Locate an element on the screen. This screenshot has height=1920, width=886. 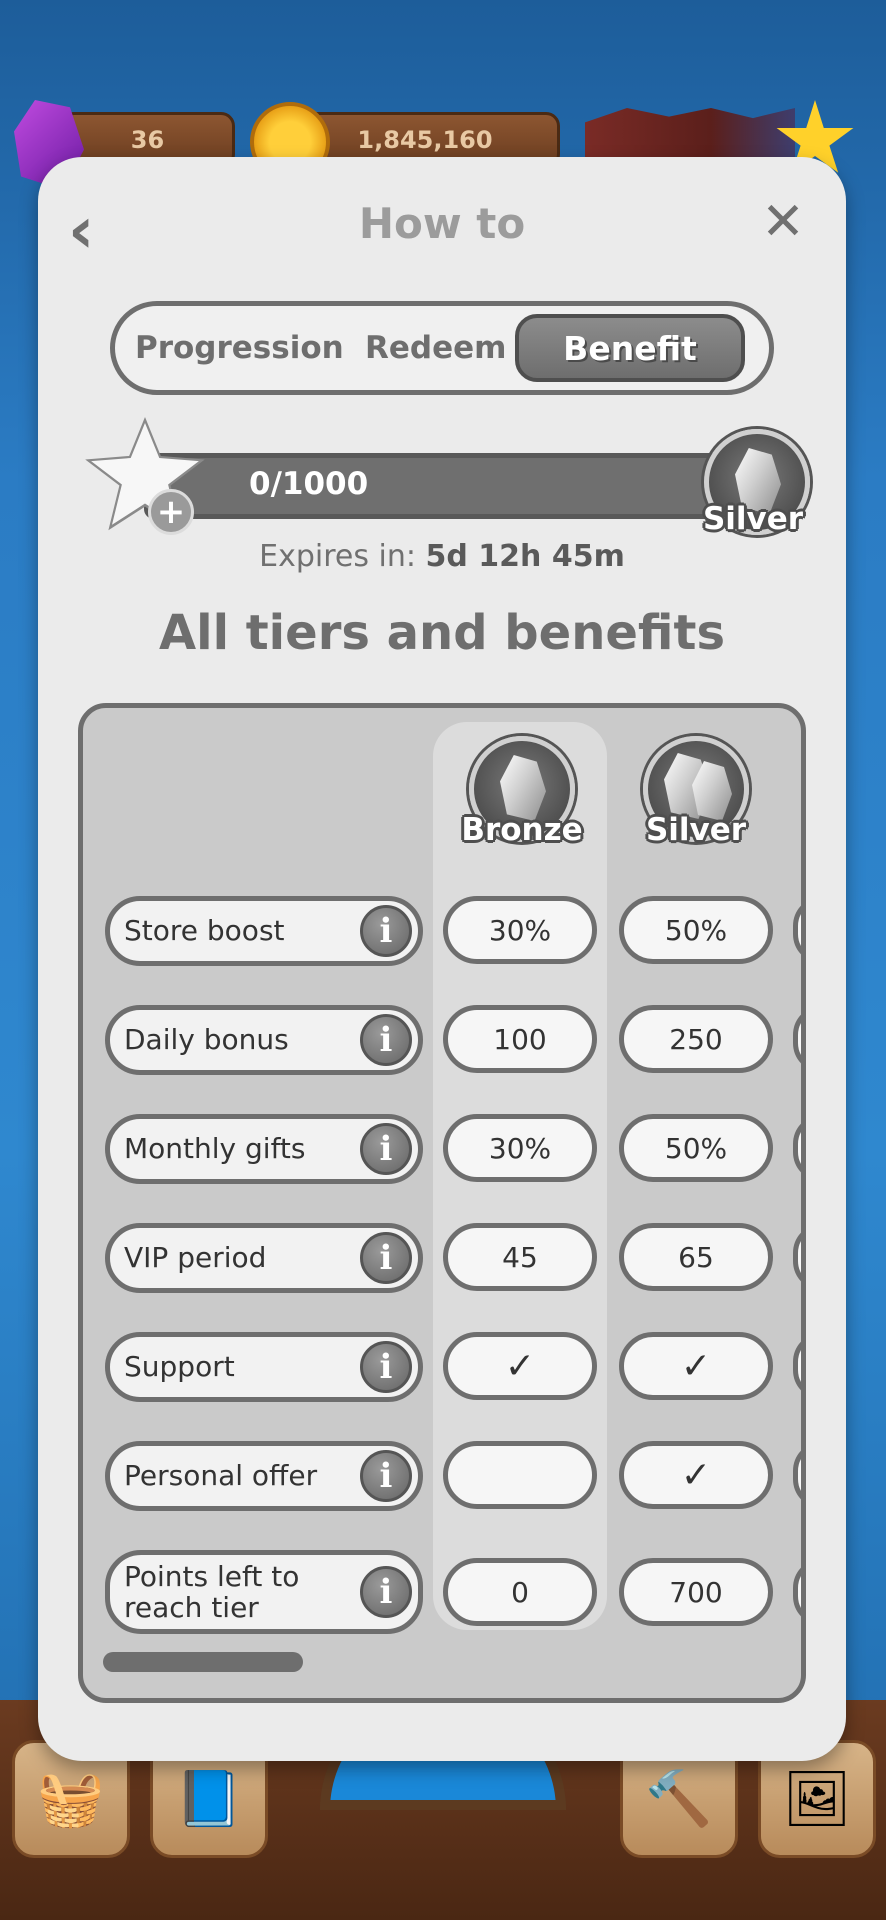
silver-monthly-gifts-cell: 50% is located at coordinates (696, 1148).